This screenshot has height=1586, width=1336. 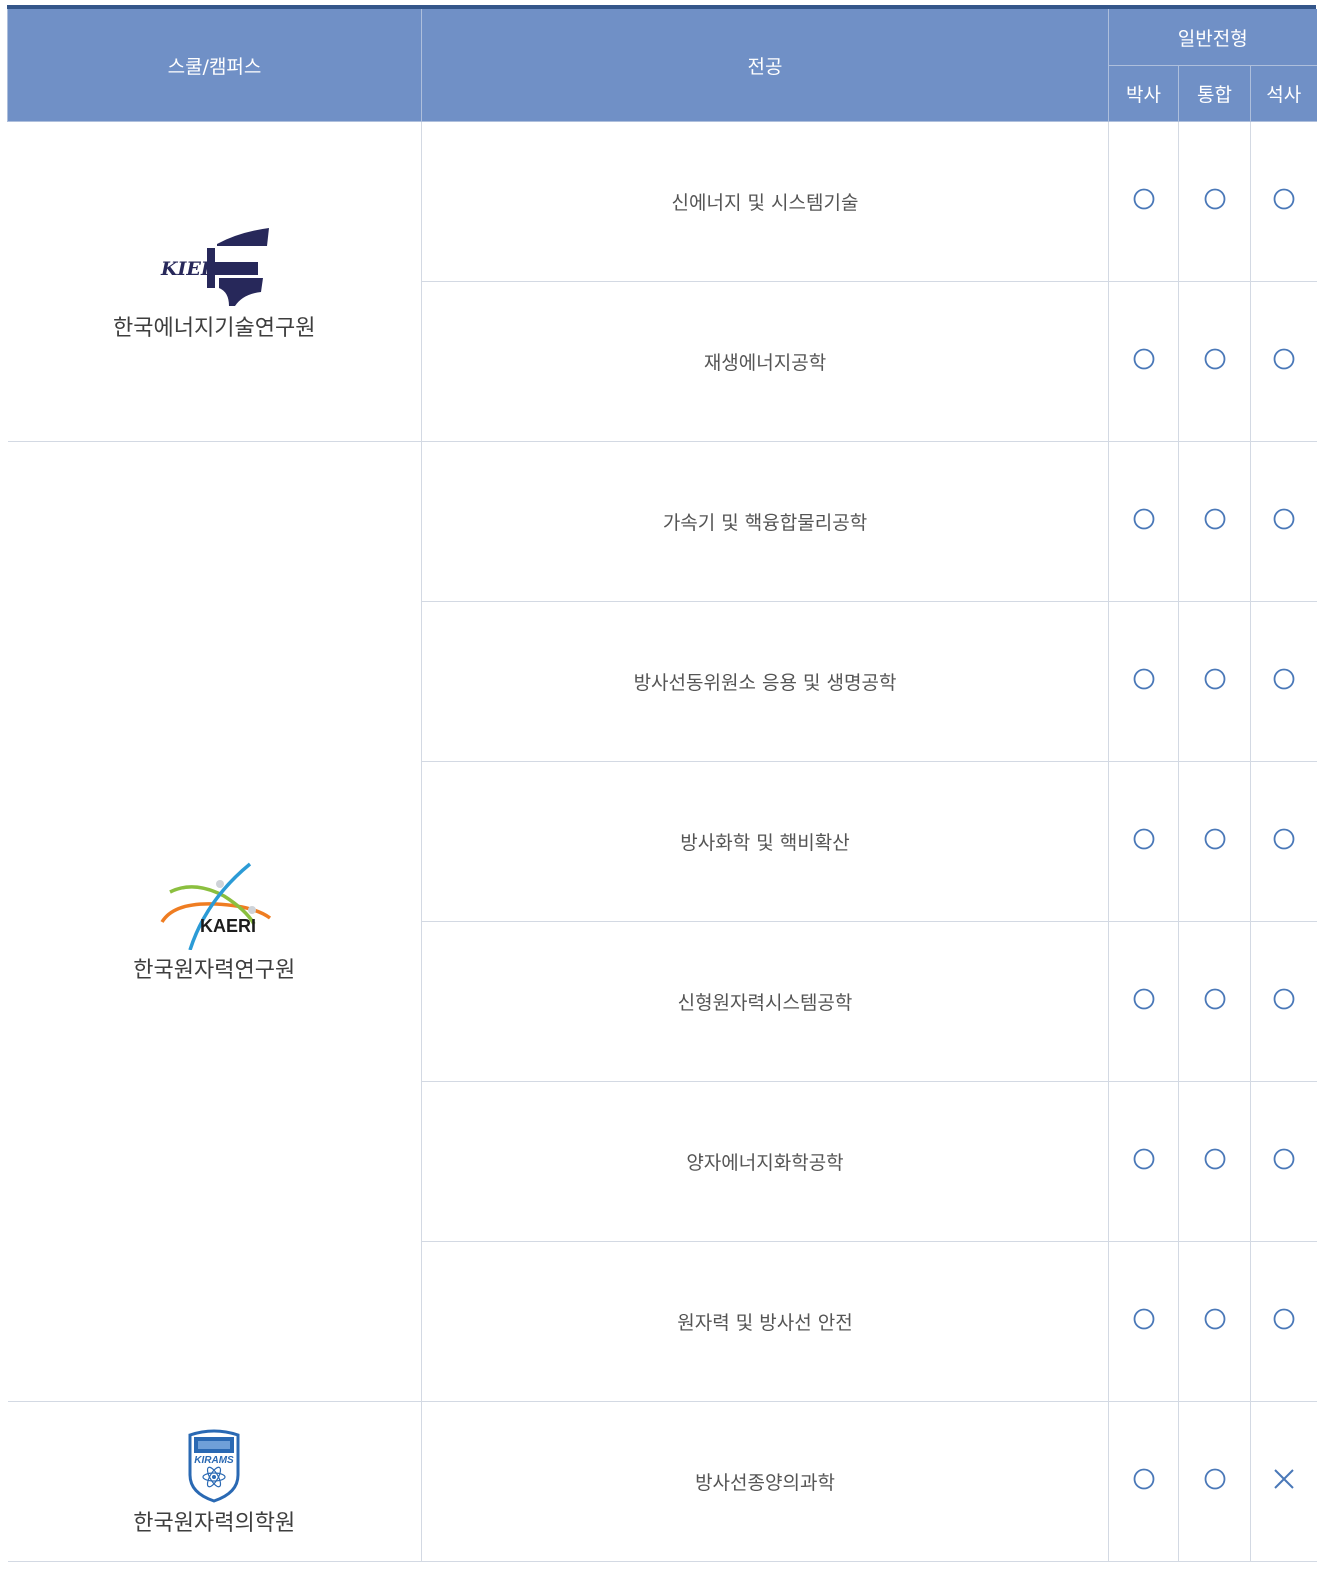 I want to click on phd-column-header: 박사, so click(x=1143, y=93).